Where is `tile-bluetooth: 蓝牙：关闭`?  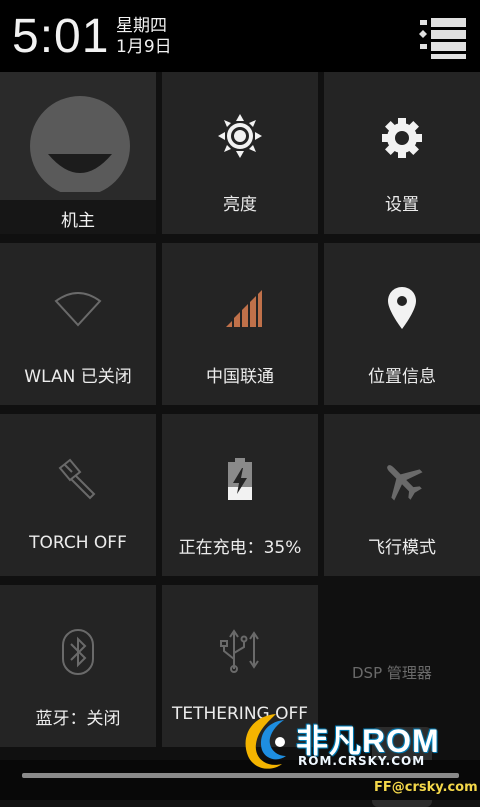
tile-bluetooth: 蓝牙：关闭 is located at coordinates (78, 666).